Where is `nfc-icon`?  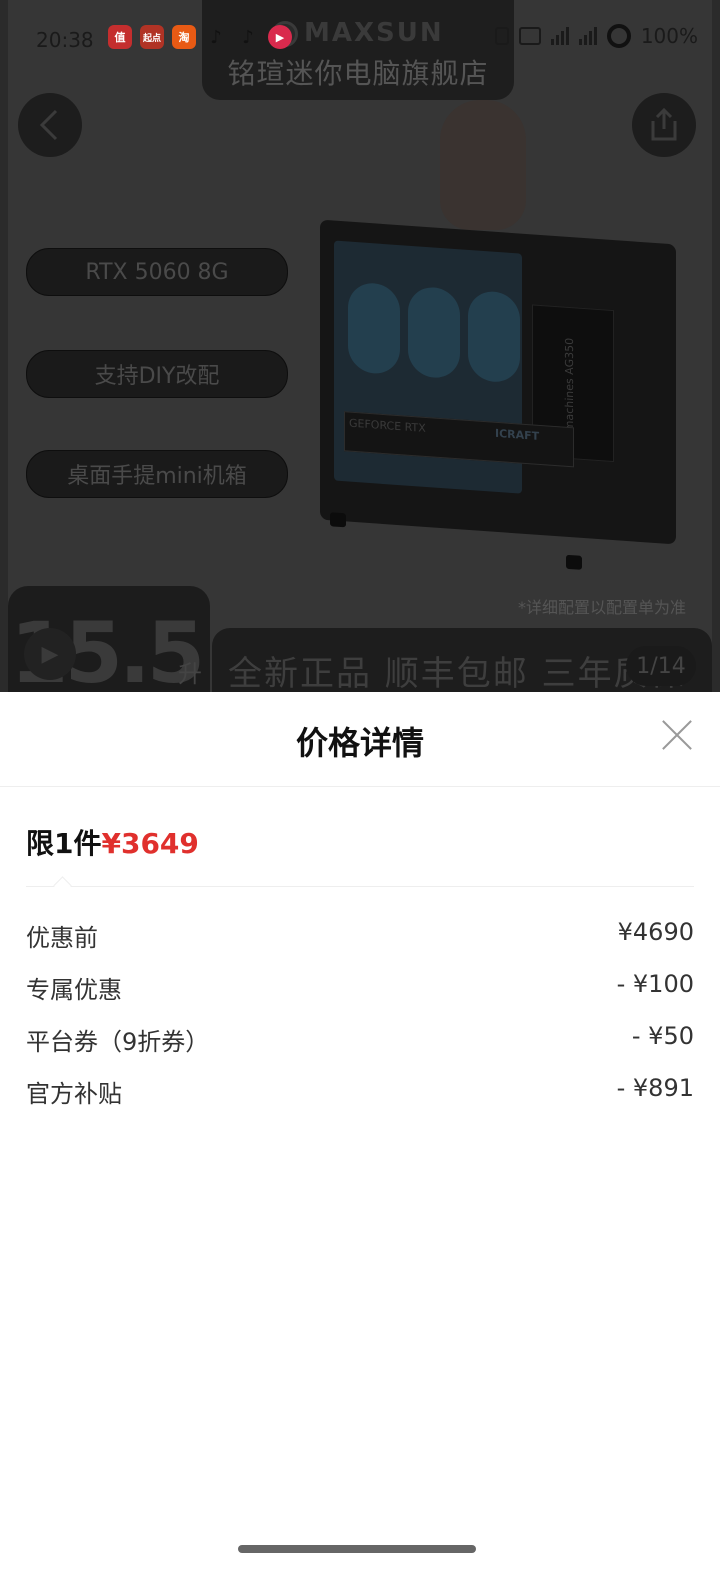
nfc-icon is located at coordinates (529, 36).